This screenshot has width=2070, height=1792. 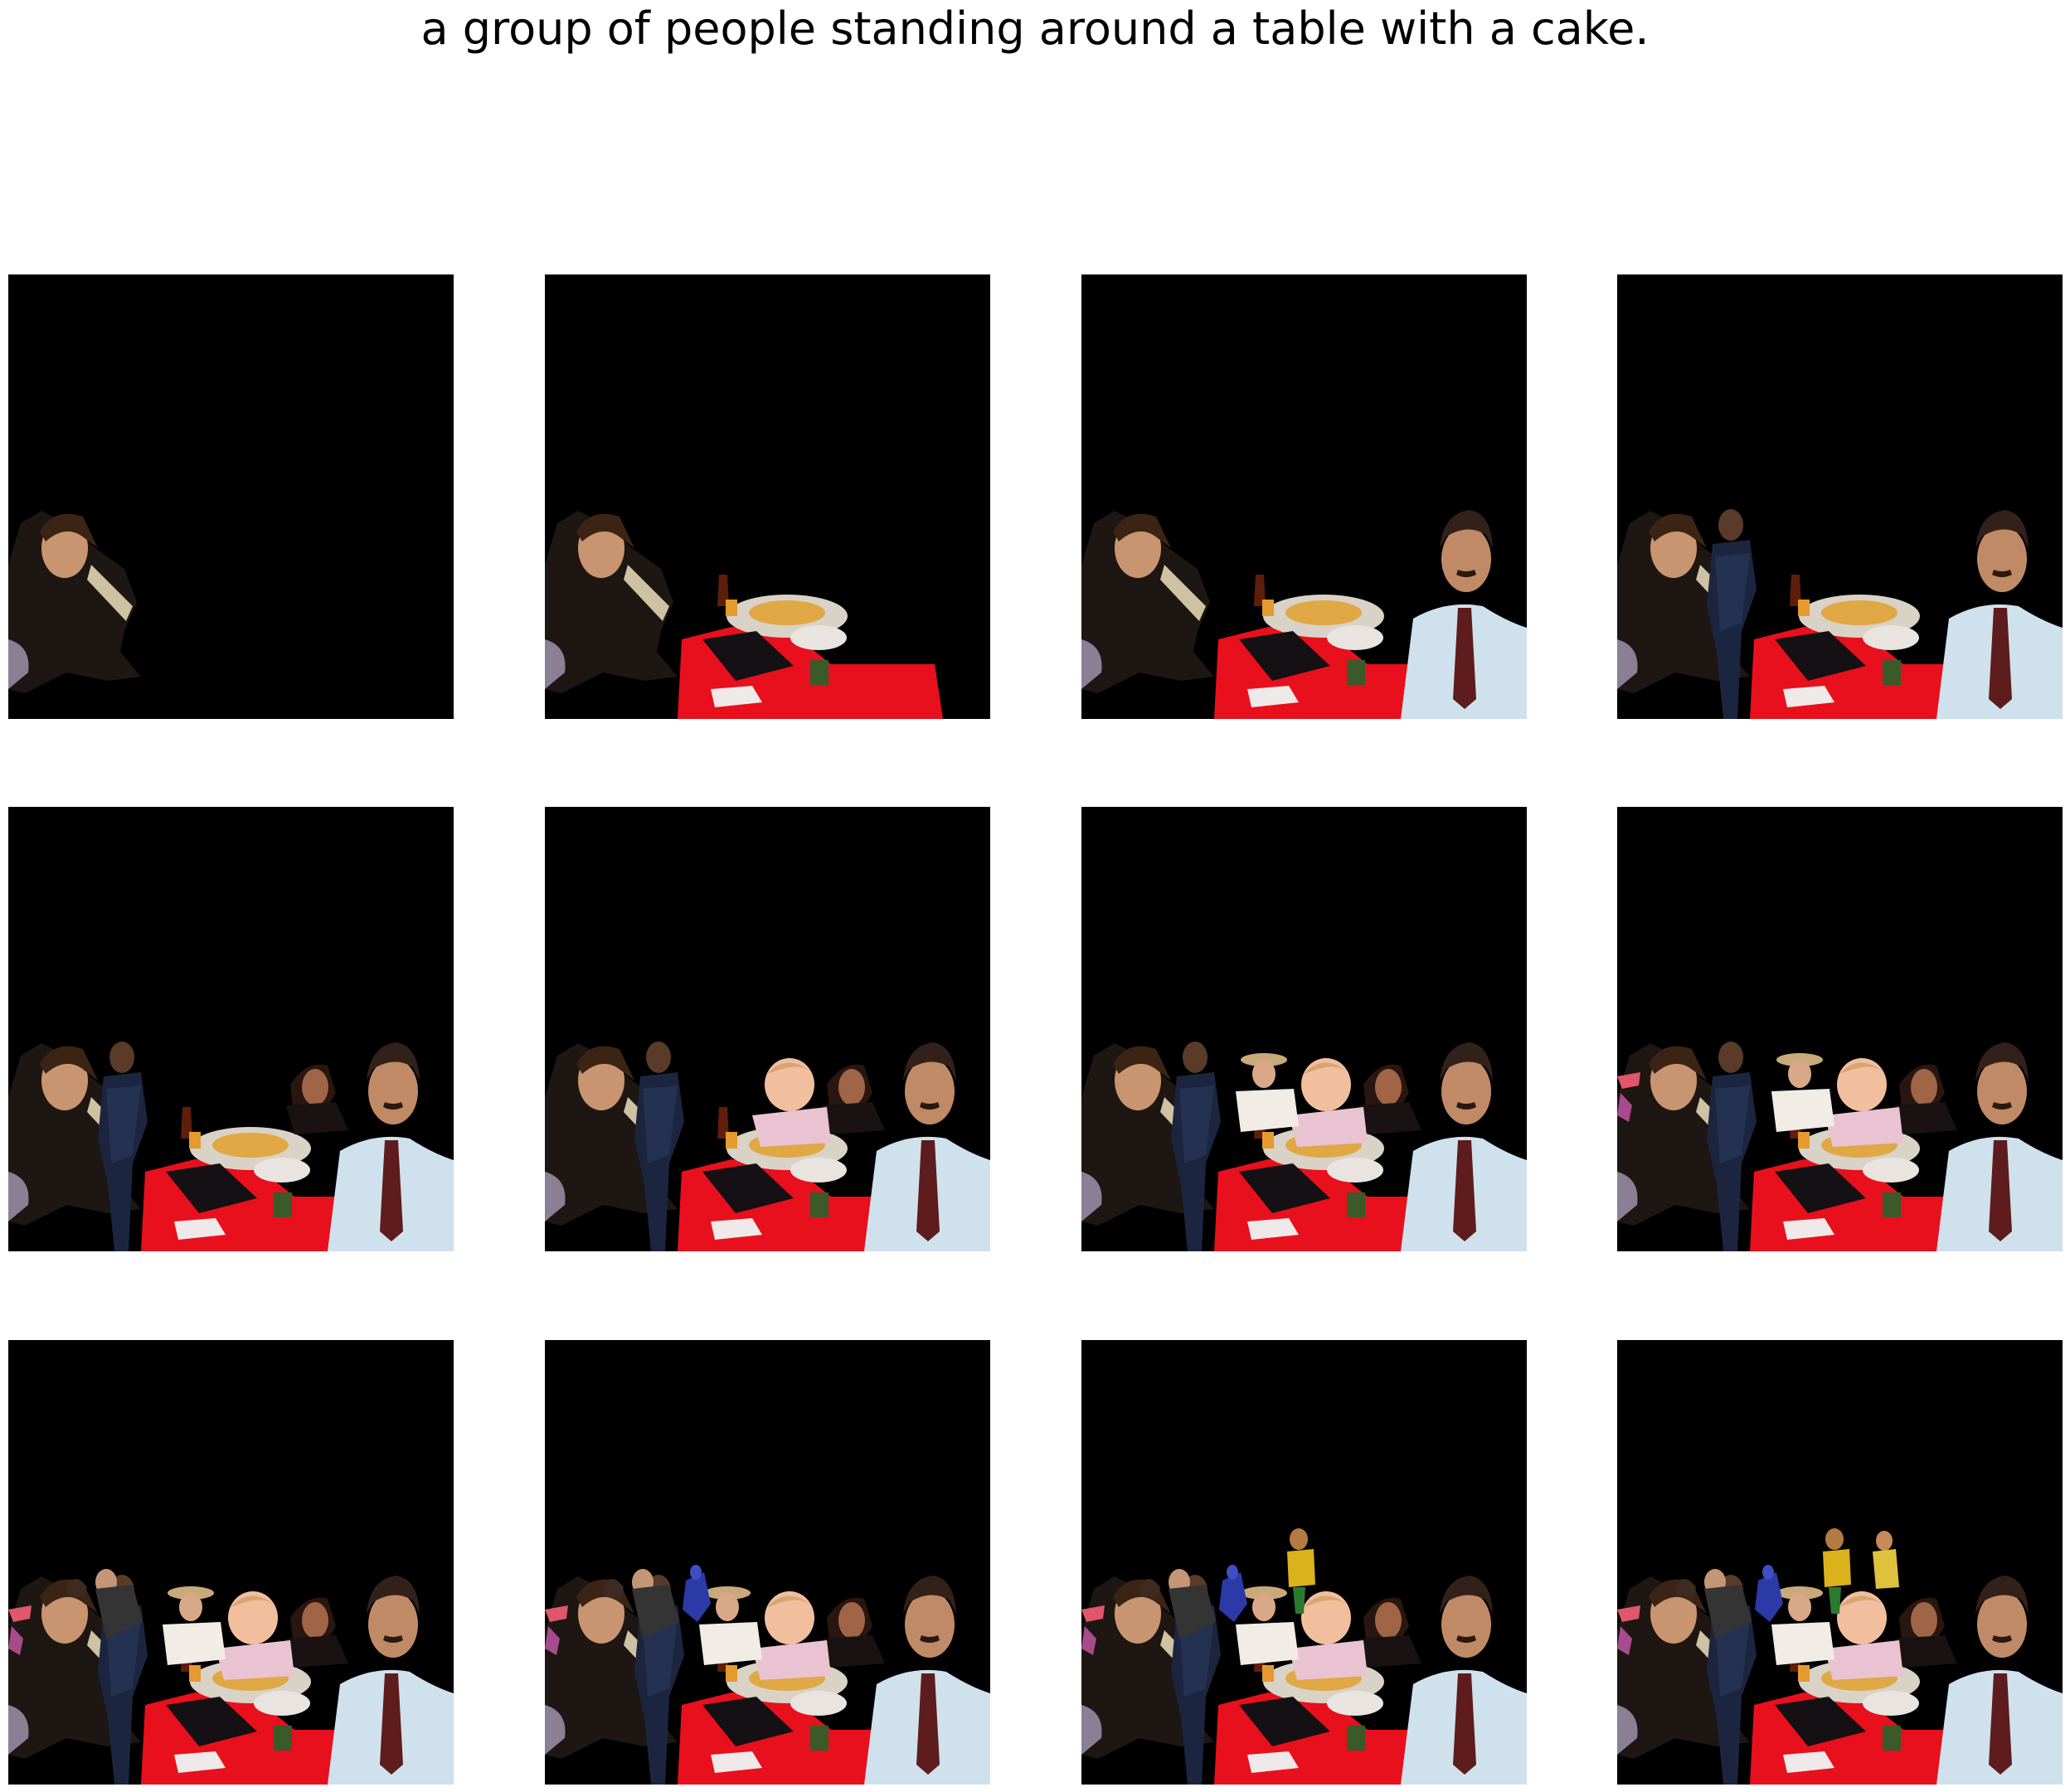 I want to click on toddler-yellow-cutout, so click(x=1886, y=1560).